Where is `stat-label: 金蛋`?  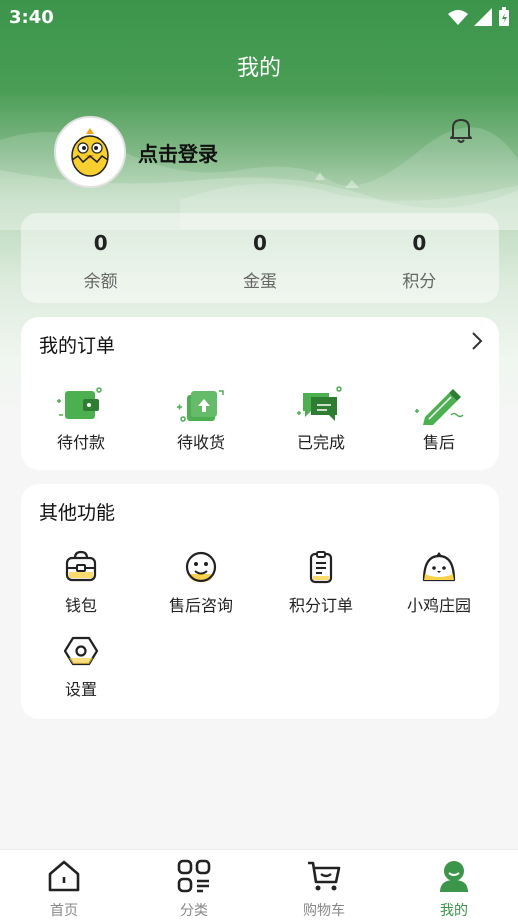
stat-label: 金蛋 is located at coordinates (259, 282).